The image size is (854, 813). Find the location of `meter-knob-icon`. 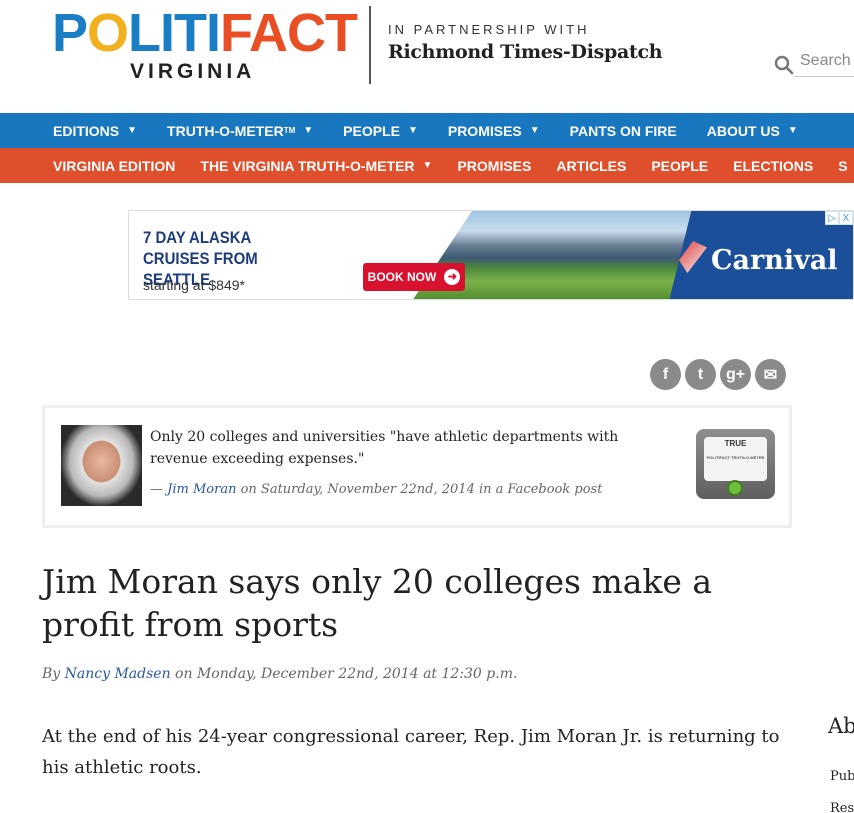

meter-knob-icon is located at coordinates (735, 488).